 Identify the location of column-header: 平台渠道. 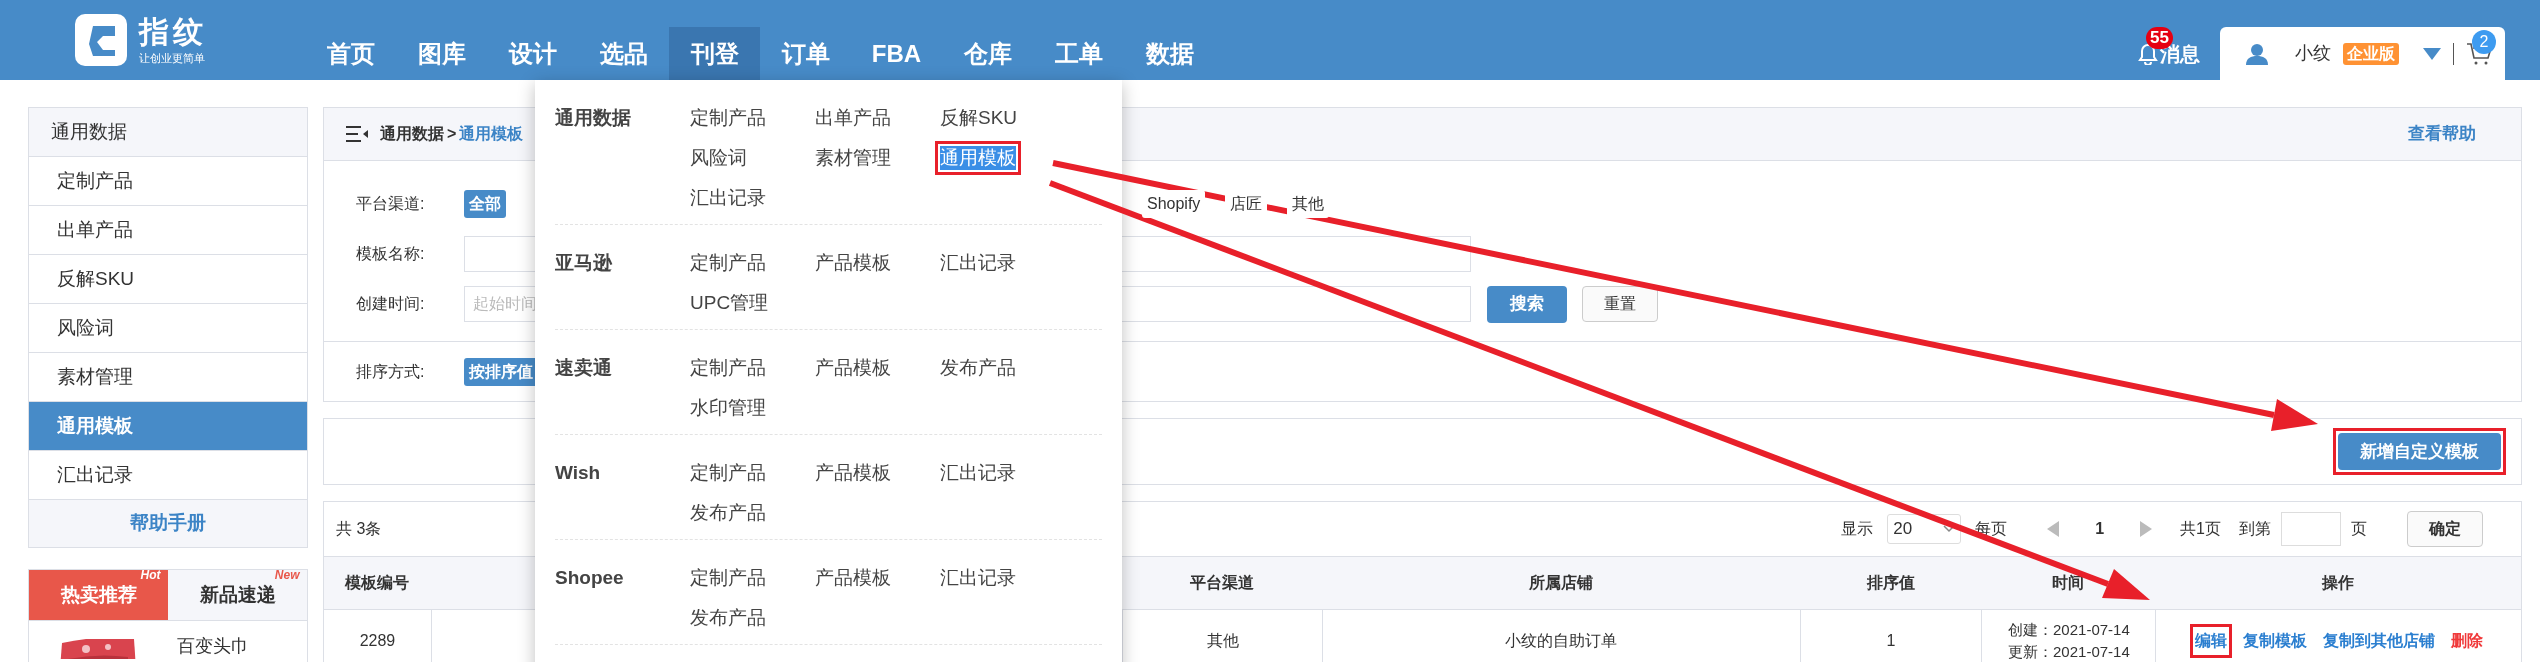
(1222, 583).